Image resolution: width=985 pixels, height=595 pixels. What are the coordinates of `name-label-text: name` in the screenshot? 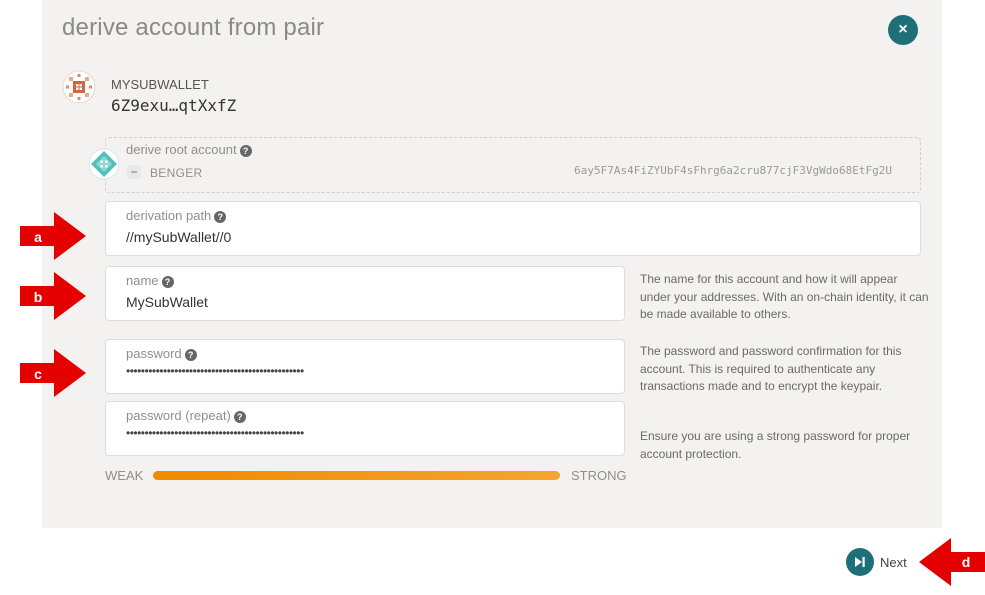 It's located at (142, 280).